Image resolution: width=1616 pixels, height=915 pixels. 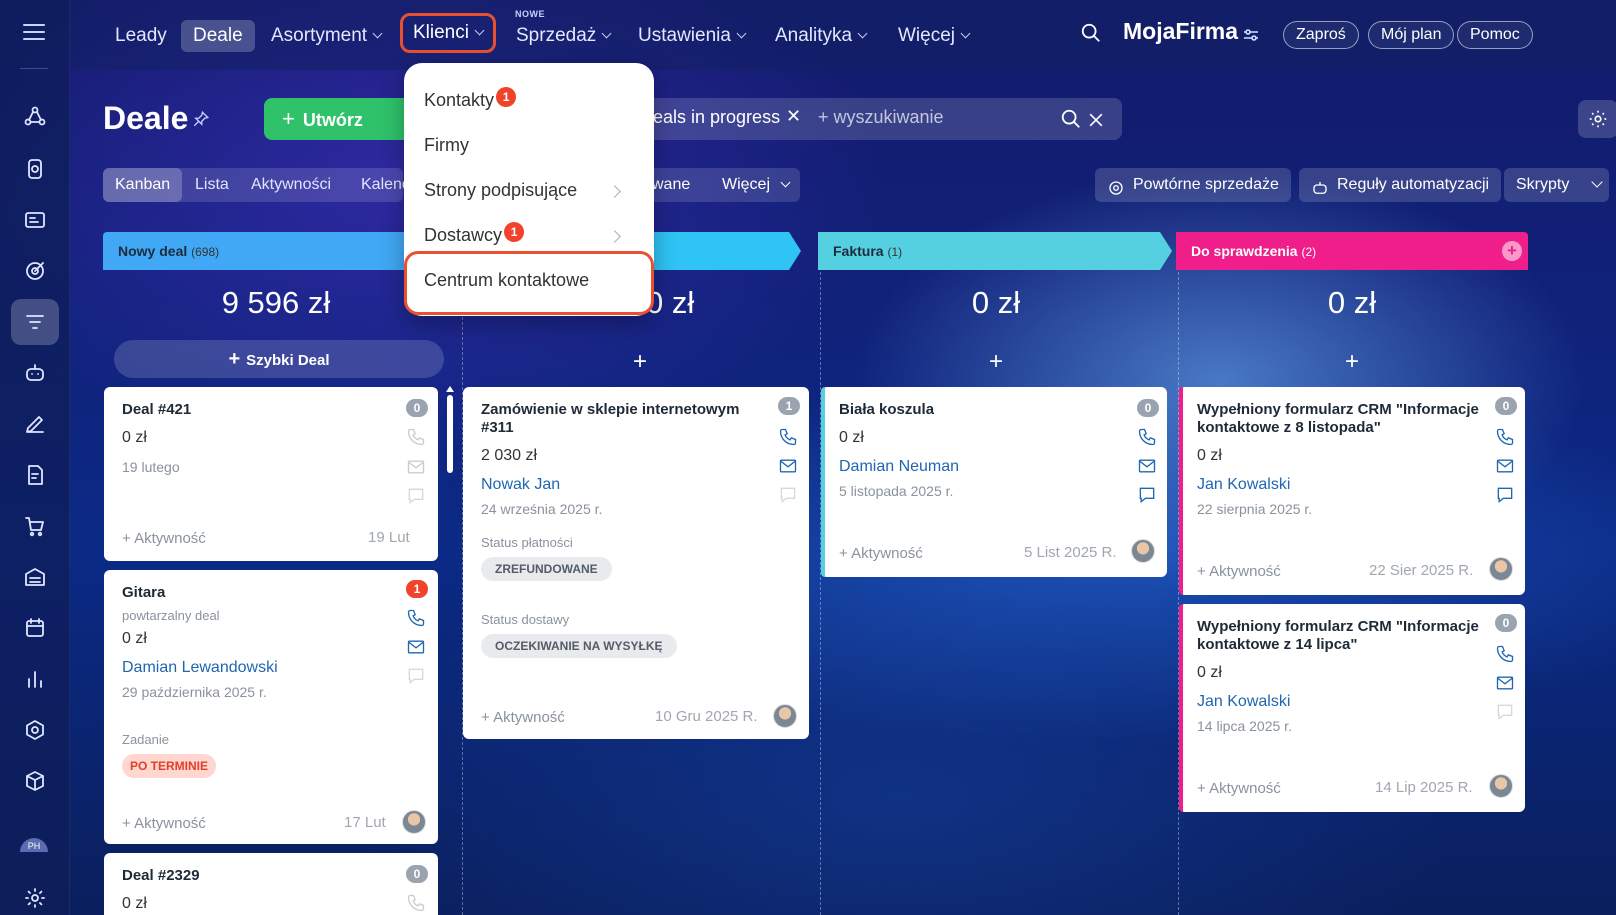 I want to click on nav-clients: Klienci, so click(x=448, y=33).